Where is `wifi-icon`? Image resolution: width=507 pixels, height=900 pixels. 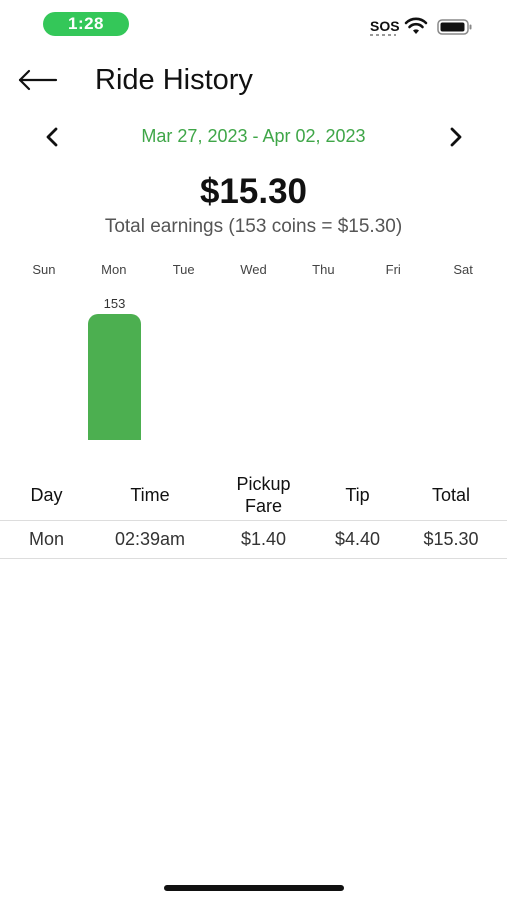 wifi-icon is located at coordinates (416, 25).